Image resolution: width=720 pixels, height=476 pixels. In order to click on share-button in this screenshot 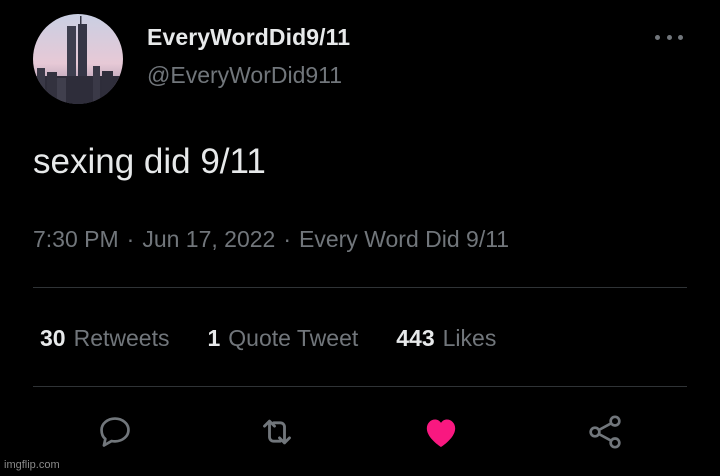, I will do `click(605, 432)`.